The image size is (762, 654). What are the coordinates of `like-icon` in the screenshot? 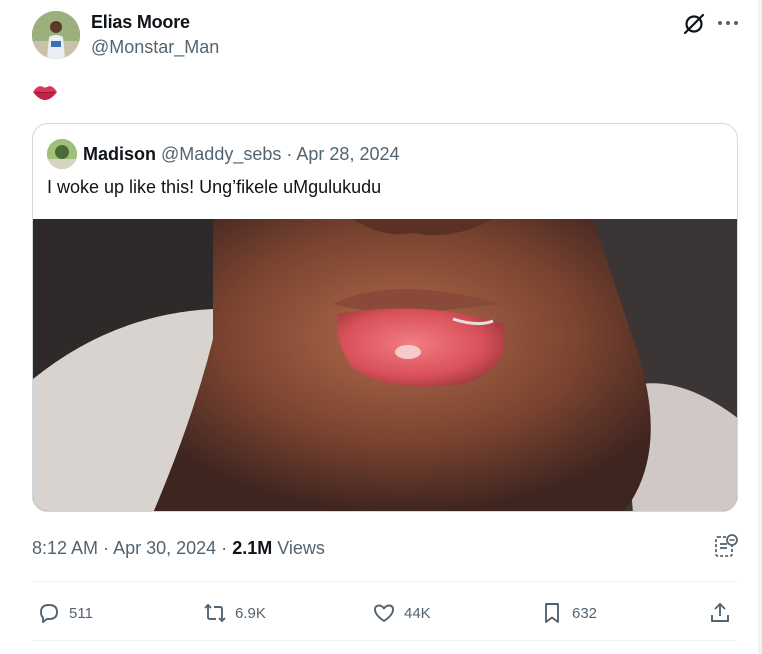 It's located at (384, 613).